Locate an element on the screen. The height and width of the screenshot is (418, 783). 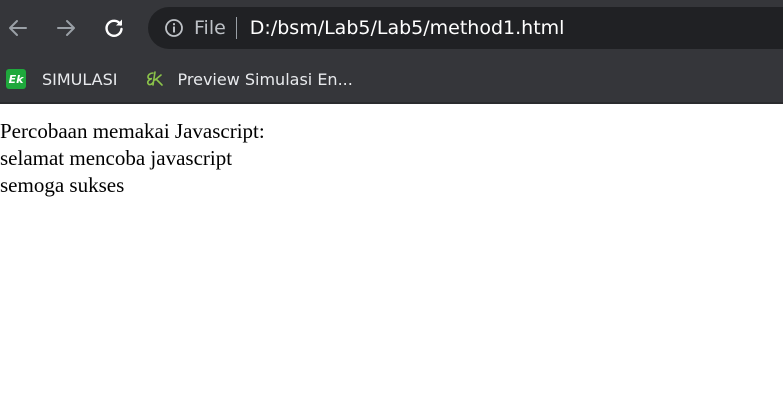
arrow-left-icon is located at coordinates (18, 28).